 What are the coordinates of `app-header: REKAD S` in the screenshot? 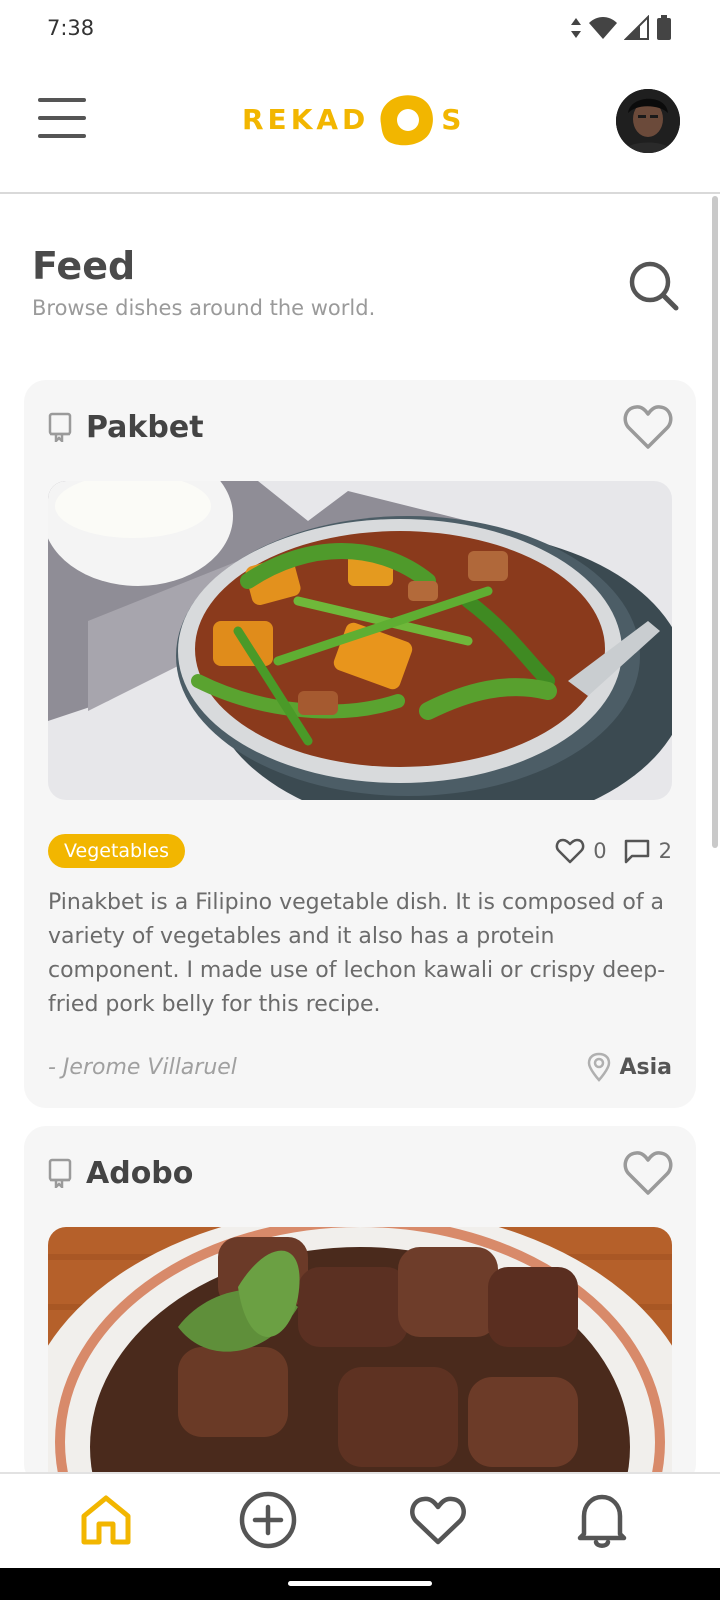 It's located at (360, 125).